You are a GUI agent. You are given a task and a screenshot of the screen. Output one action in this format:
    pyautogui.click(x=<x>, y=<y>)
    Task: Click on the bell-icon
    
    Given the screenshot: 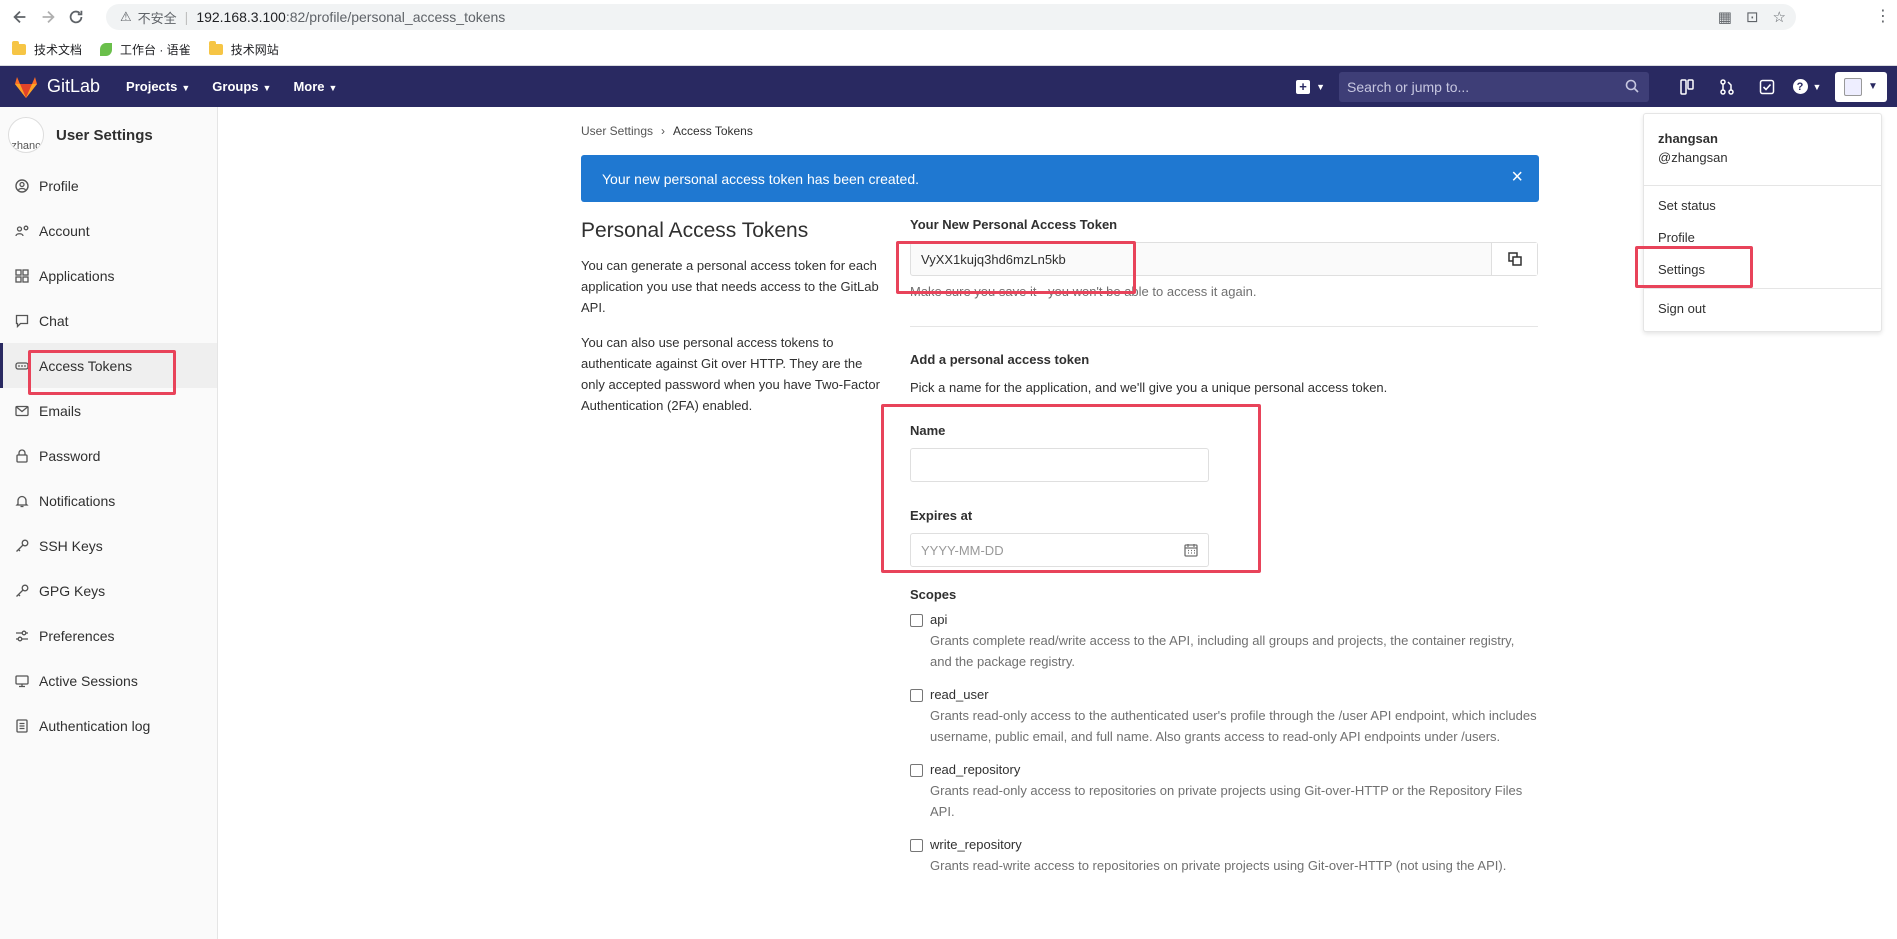 What is the action you would take?
    pyautogui.click(x=22, y=501)
    